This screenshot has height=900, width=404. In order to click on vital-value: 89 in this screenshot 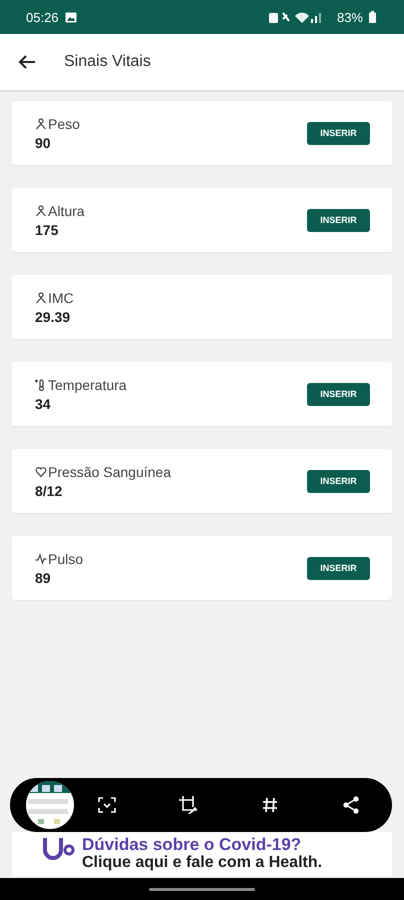, I will do `click(43, 578)`.